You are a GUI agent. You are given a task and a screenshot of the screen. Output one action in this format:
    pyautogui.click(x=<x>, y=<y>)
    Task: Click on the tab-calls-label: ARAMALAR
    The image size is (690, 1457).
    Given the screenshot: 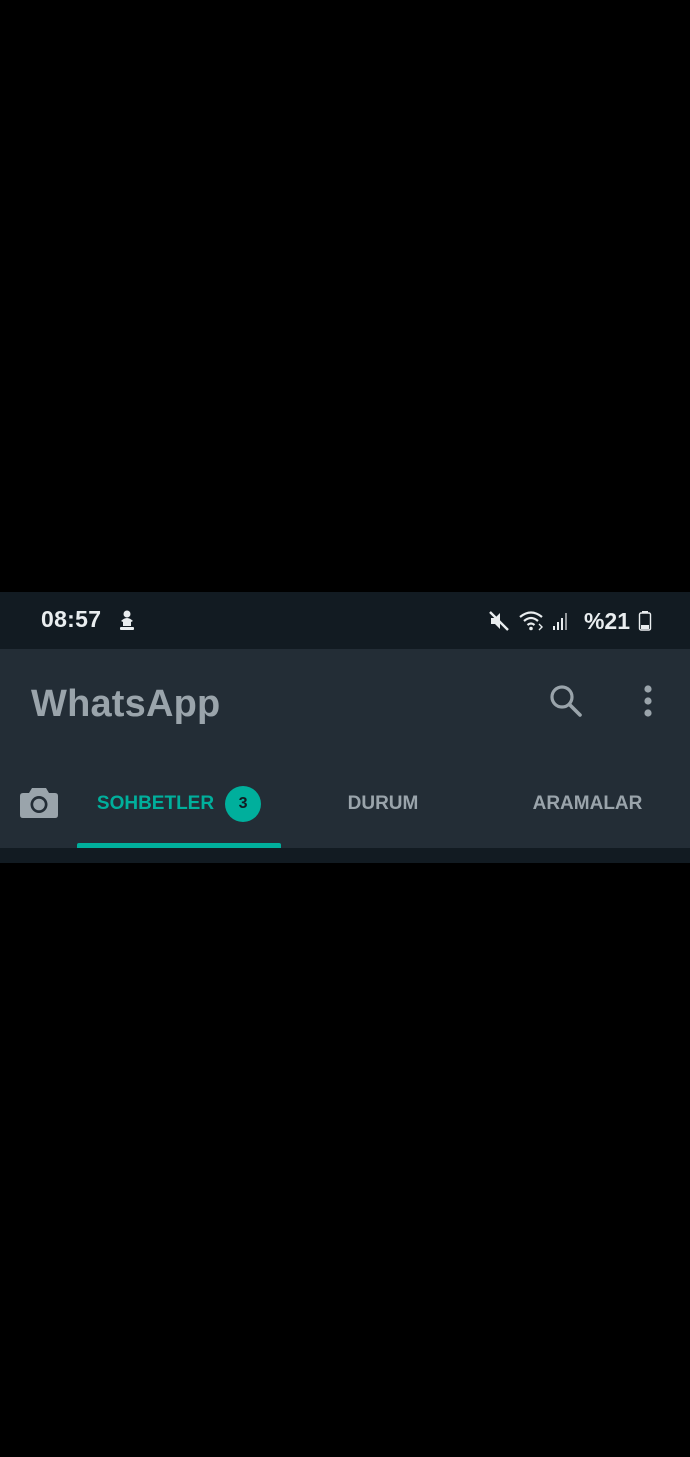 What is the action you would take?
    pyautogui.click(x=587, y=803)
    